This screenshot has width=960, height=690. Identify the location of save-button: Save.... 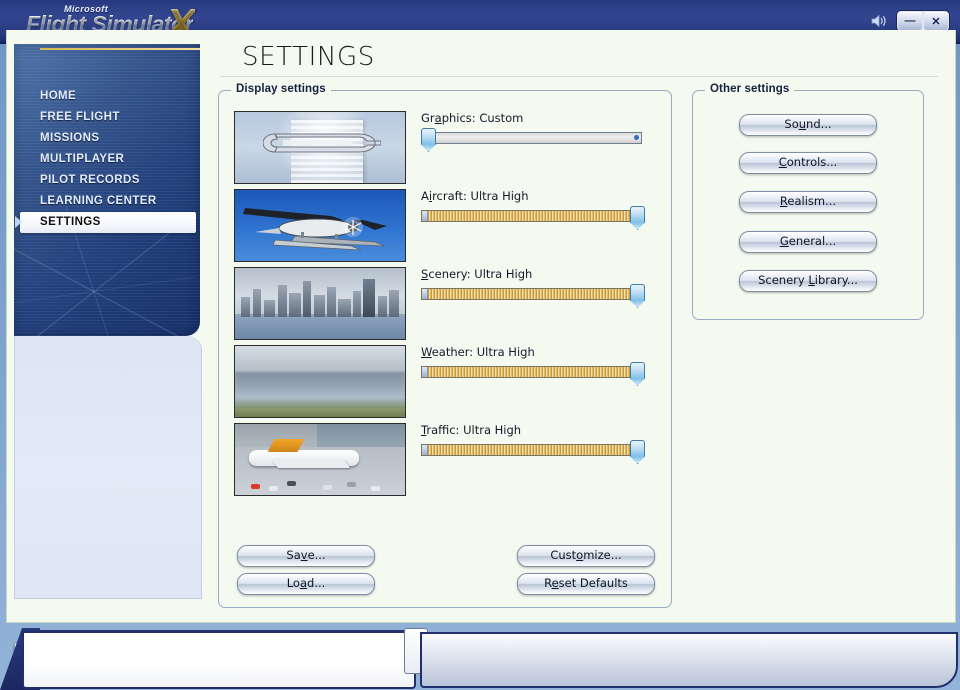
(306, 556).